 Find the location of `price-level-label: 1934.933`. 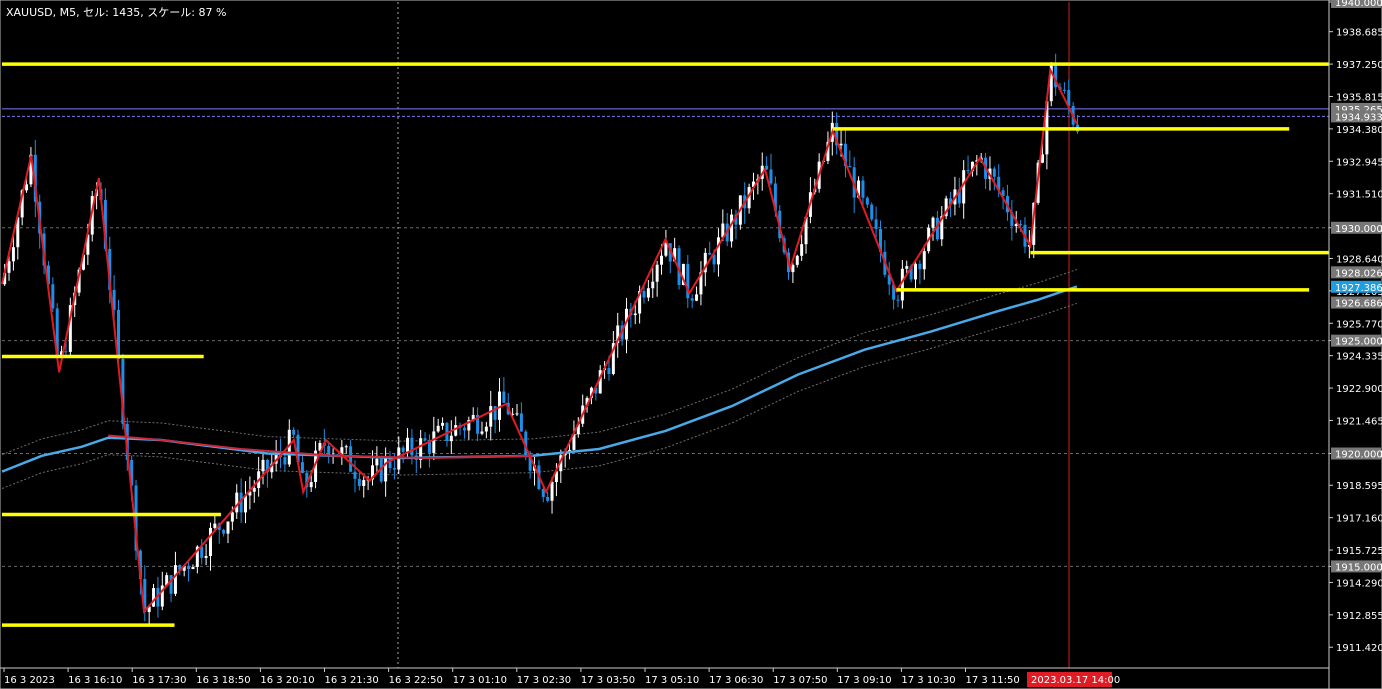

price-level-label: 1934.933 is located at coordinates (1358, 117).